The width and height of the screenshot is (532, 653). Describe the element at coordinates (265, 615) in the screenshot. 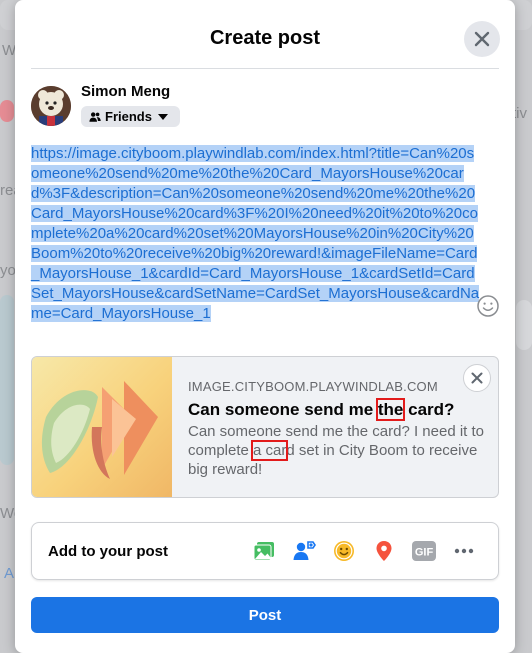

I see `post-button: Post` at that location.